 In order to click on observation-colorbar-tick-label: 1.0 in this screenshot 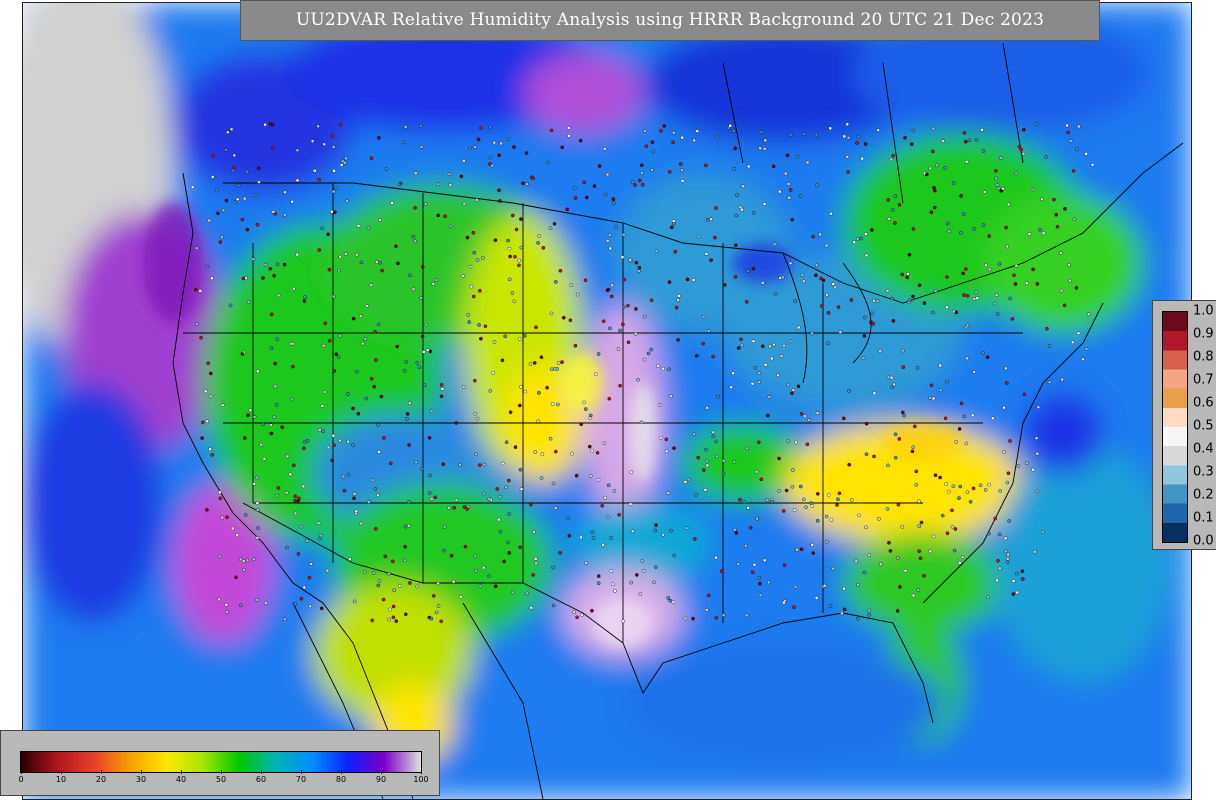, I will do `click(1203, 311)`.